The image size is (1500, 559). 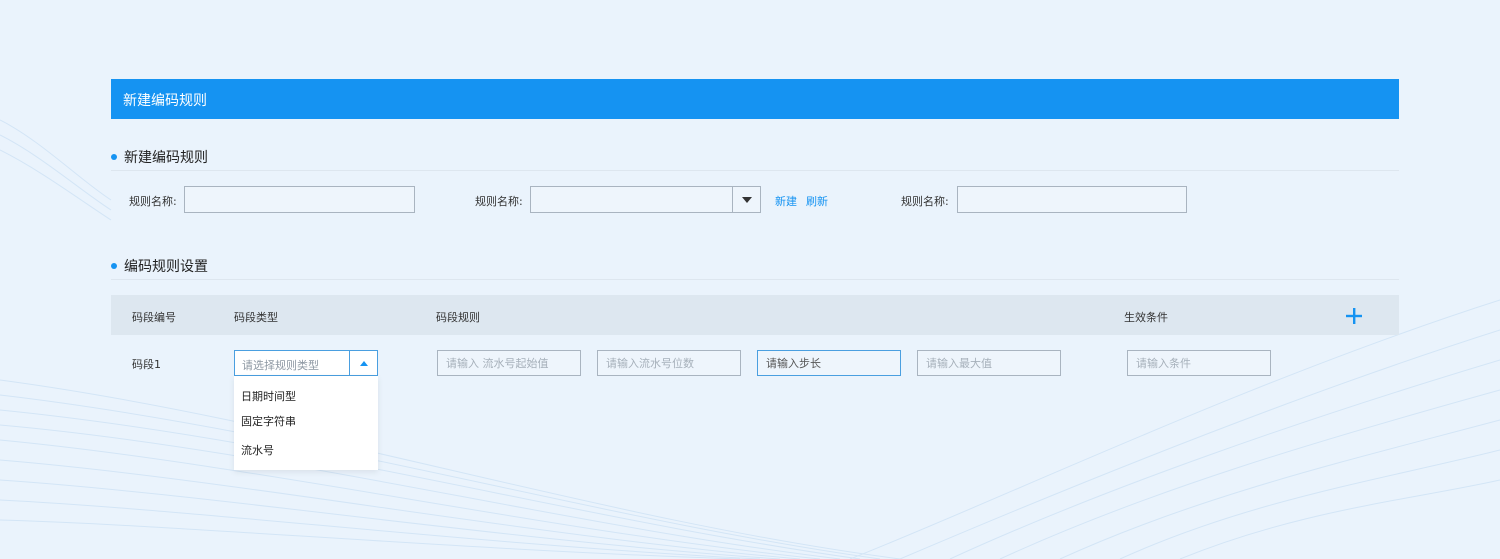 I want to click on column-segment-number: 码段编号, so click(x=154, y=317).